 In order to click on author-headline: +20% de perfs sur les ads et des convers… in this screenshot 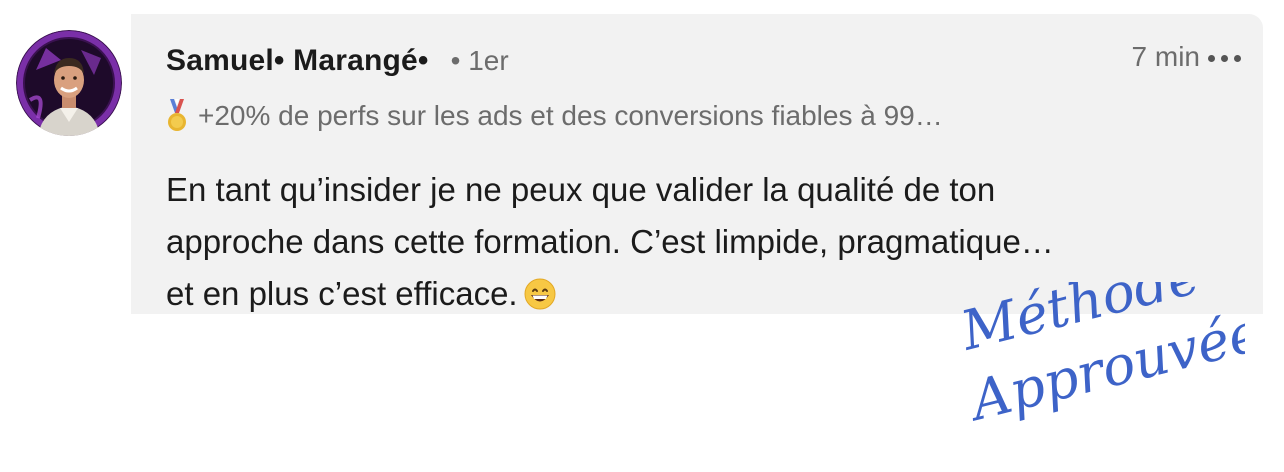, I will do `click(570, 115)`.